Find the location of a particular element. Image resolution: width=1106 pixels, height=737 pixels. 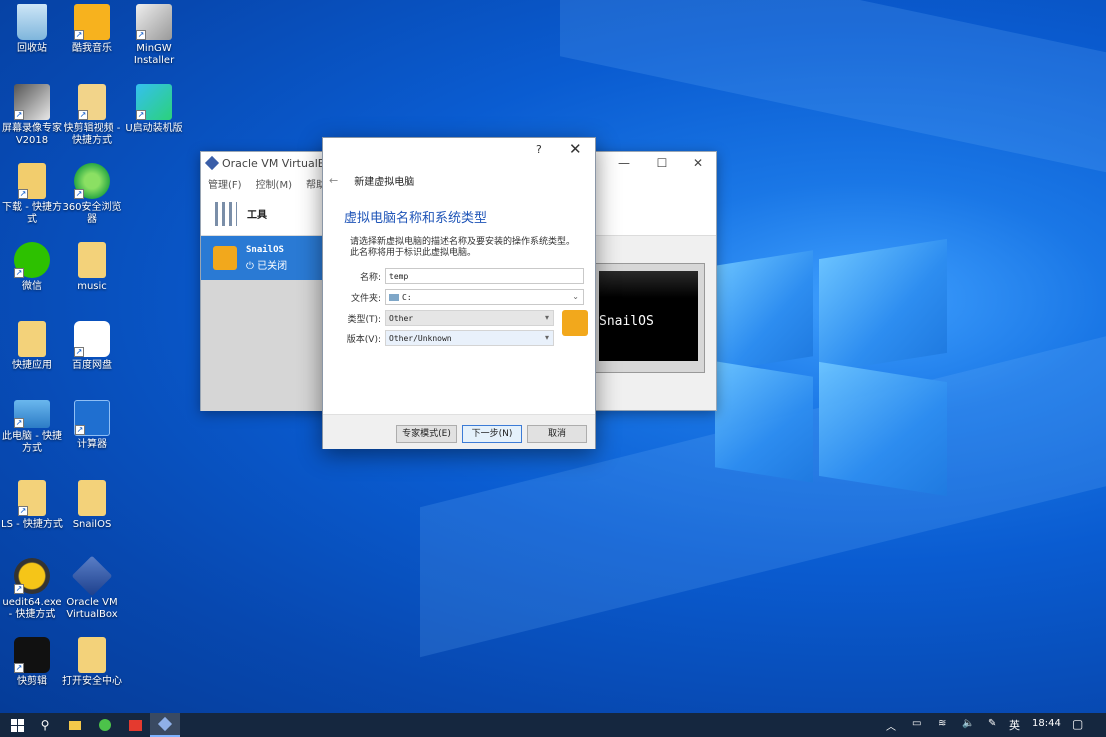

tray-expand-icon: ︿ is located at coordinates (891, 725).